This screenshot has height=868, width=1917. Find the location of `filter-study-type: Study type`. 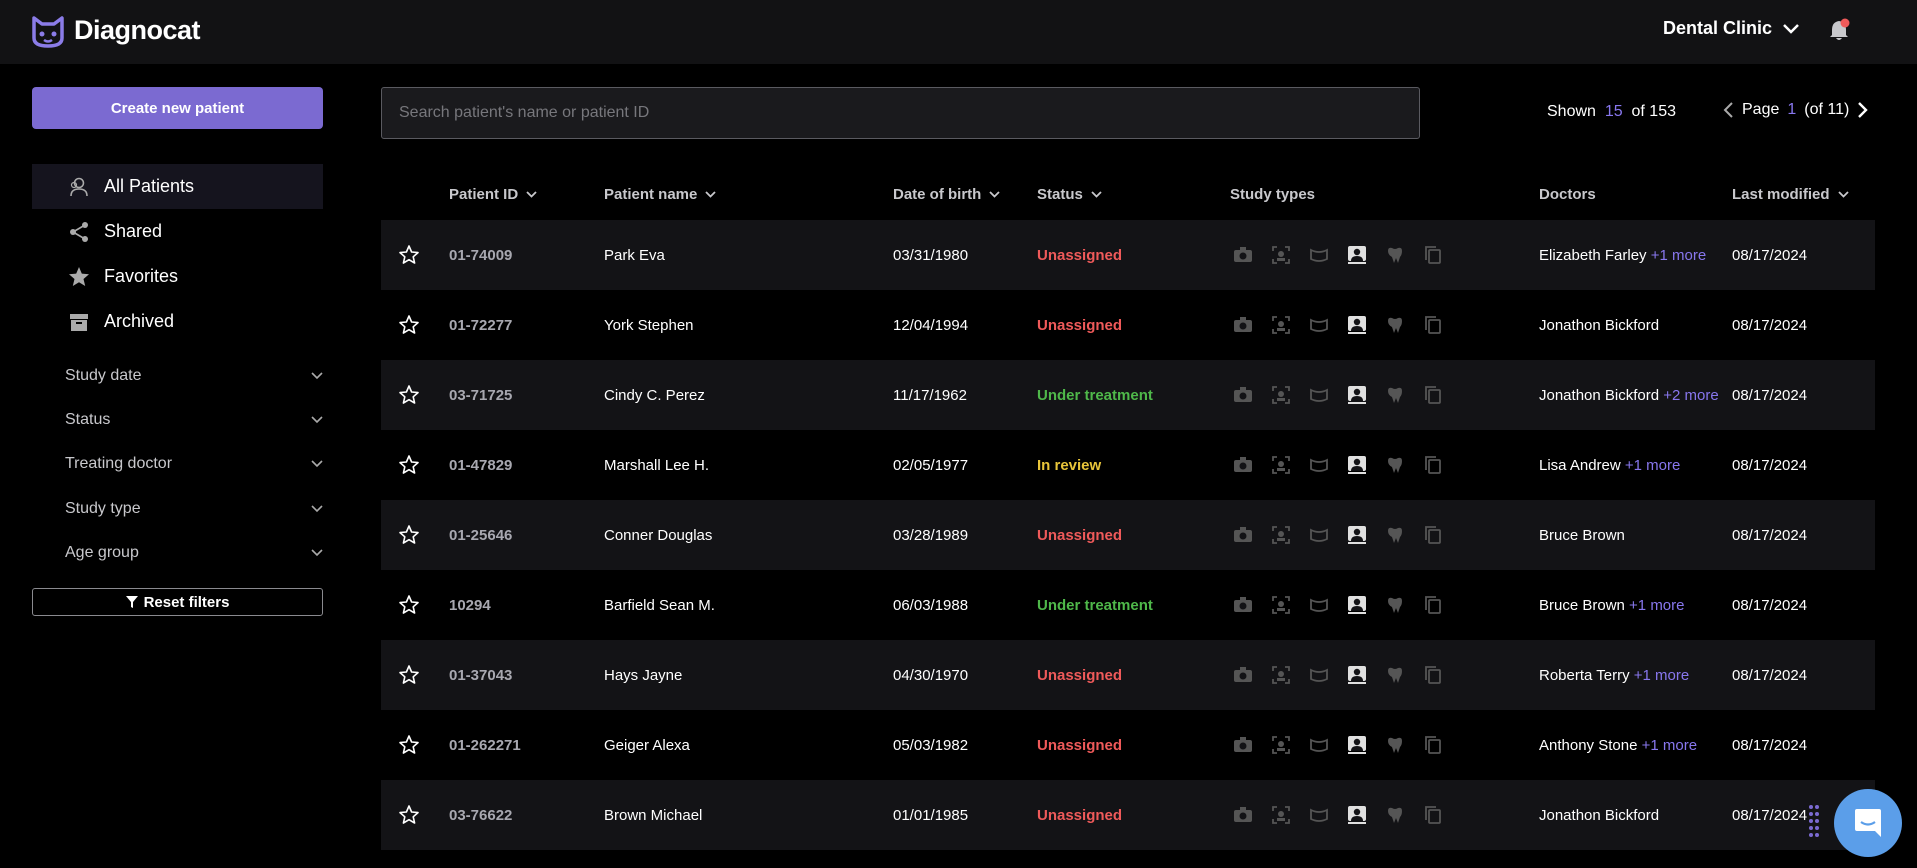

filter-study-type: Study type is located at coordinates (194, 509).